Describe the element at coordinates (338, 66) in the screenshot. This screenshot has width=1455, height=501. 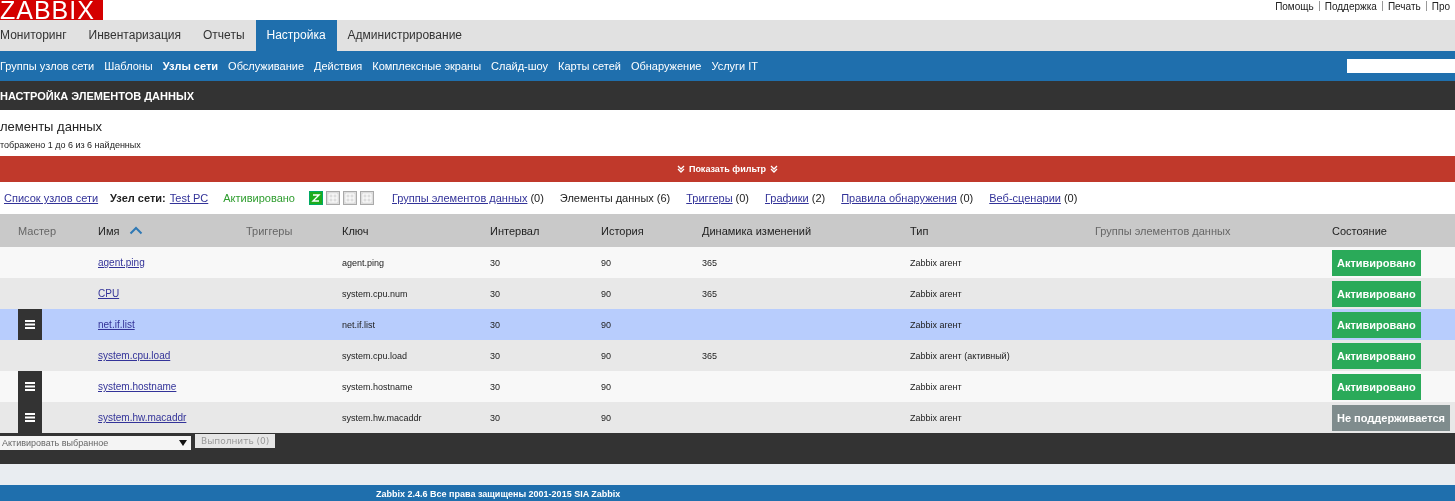
I see `submenu-item: Действия` at that location.